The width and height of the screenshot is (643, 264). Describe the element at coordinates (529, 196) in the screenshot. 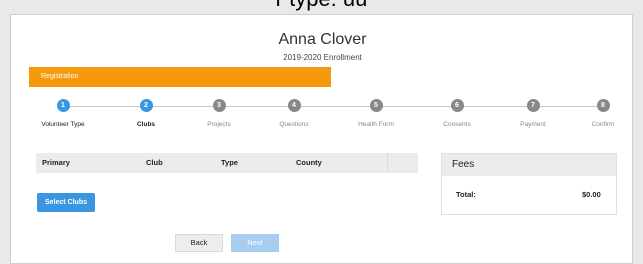

I see `fees-total-row: Total: $0.00` at that location.